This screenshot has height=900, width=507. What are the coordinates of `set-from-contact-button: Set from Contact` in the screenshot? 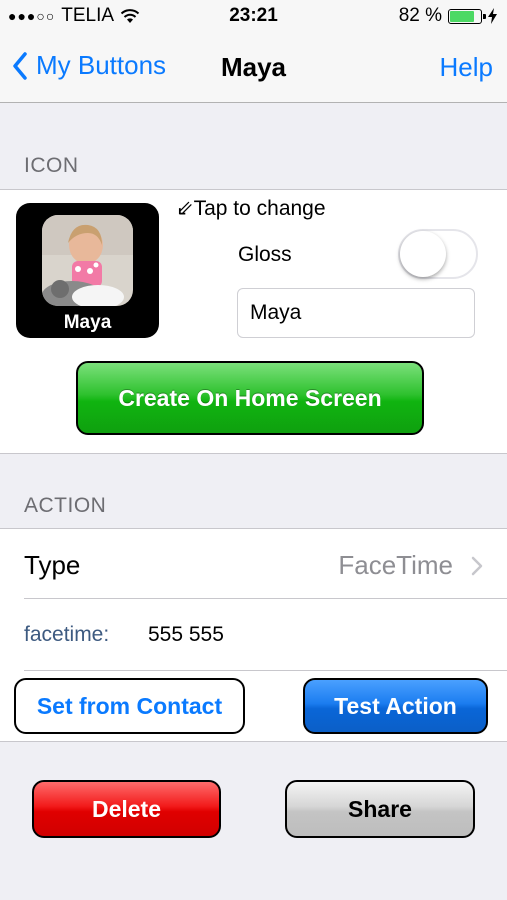 It's located at (129, 706).